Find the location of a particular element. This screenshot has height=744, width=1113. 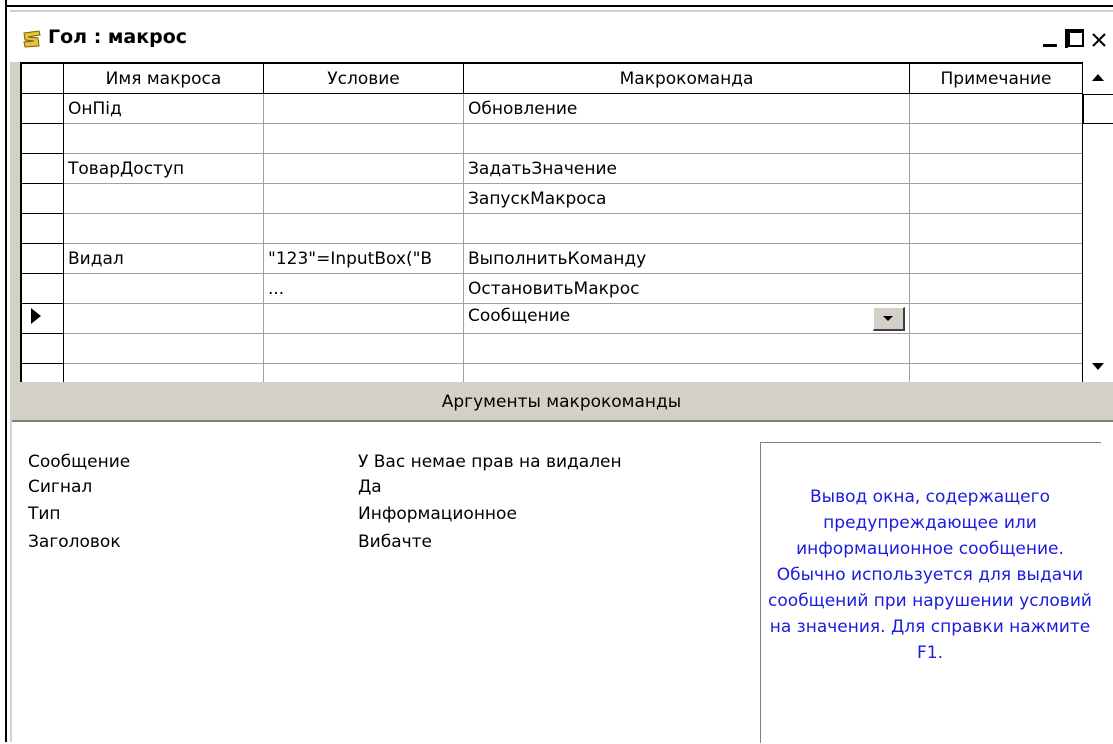

scroll-thumb is located at coordinates (1098, 109).